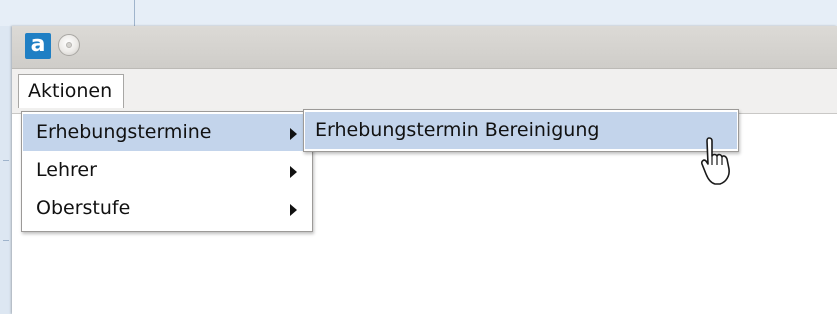  What do you see at coordinates (418, 13) in the screenshot?
I see `background-window-top` at bounding box center [418, 13].